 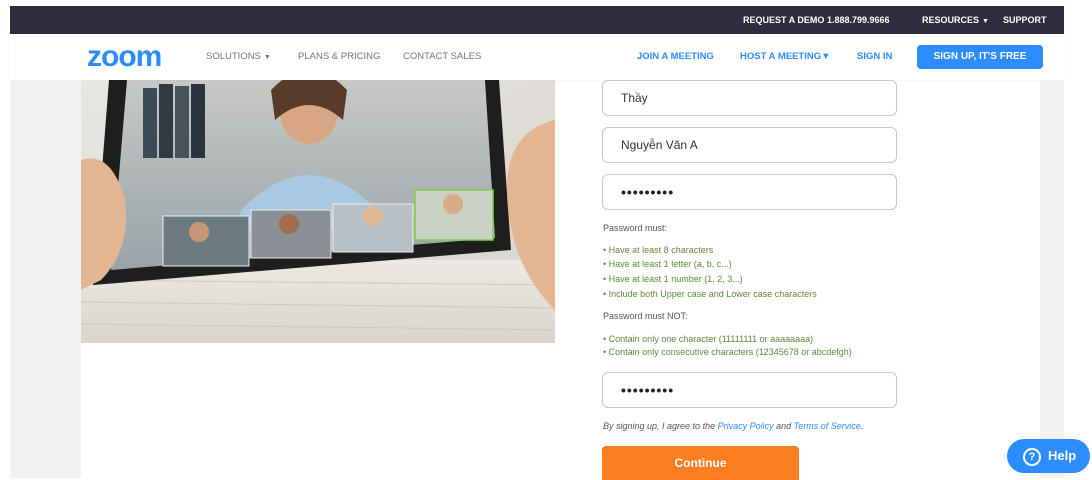 What do you see at coordinates (648, 390) in the screenshot?
I see `confirm-password-mask: •••••••••` at bounding box center [648, 390].